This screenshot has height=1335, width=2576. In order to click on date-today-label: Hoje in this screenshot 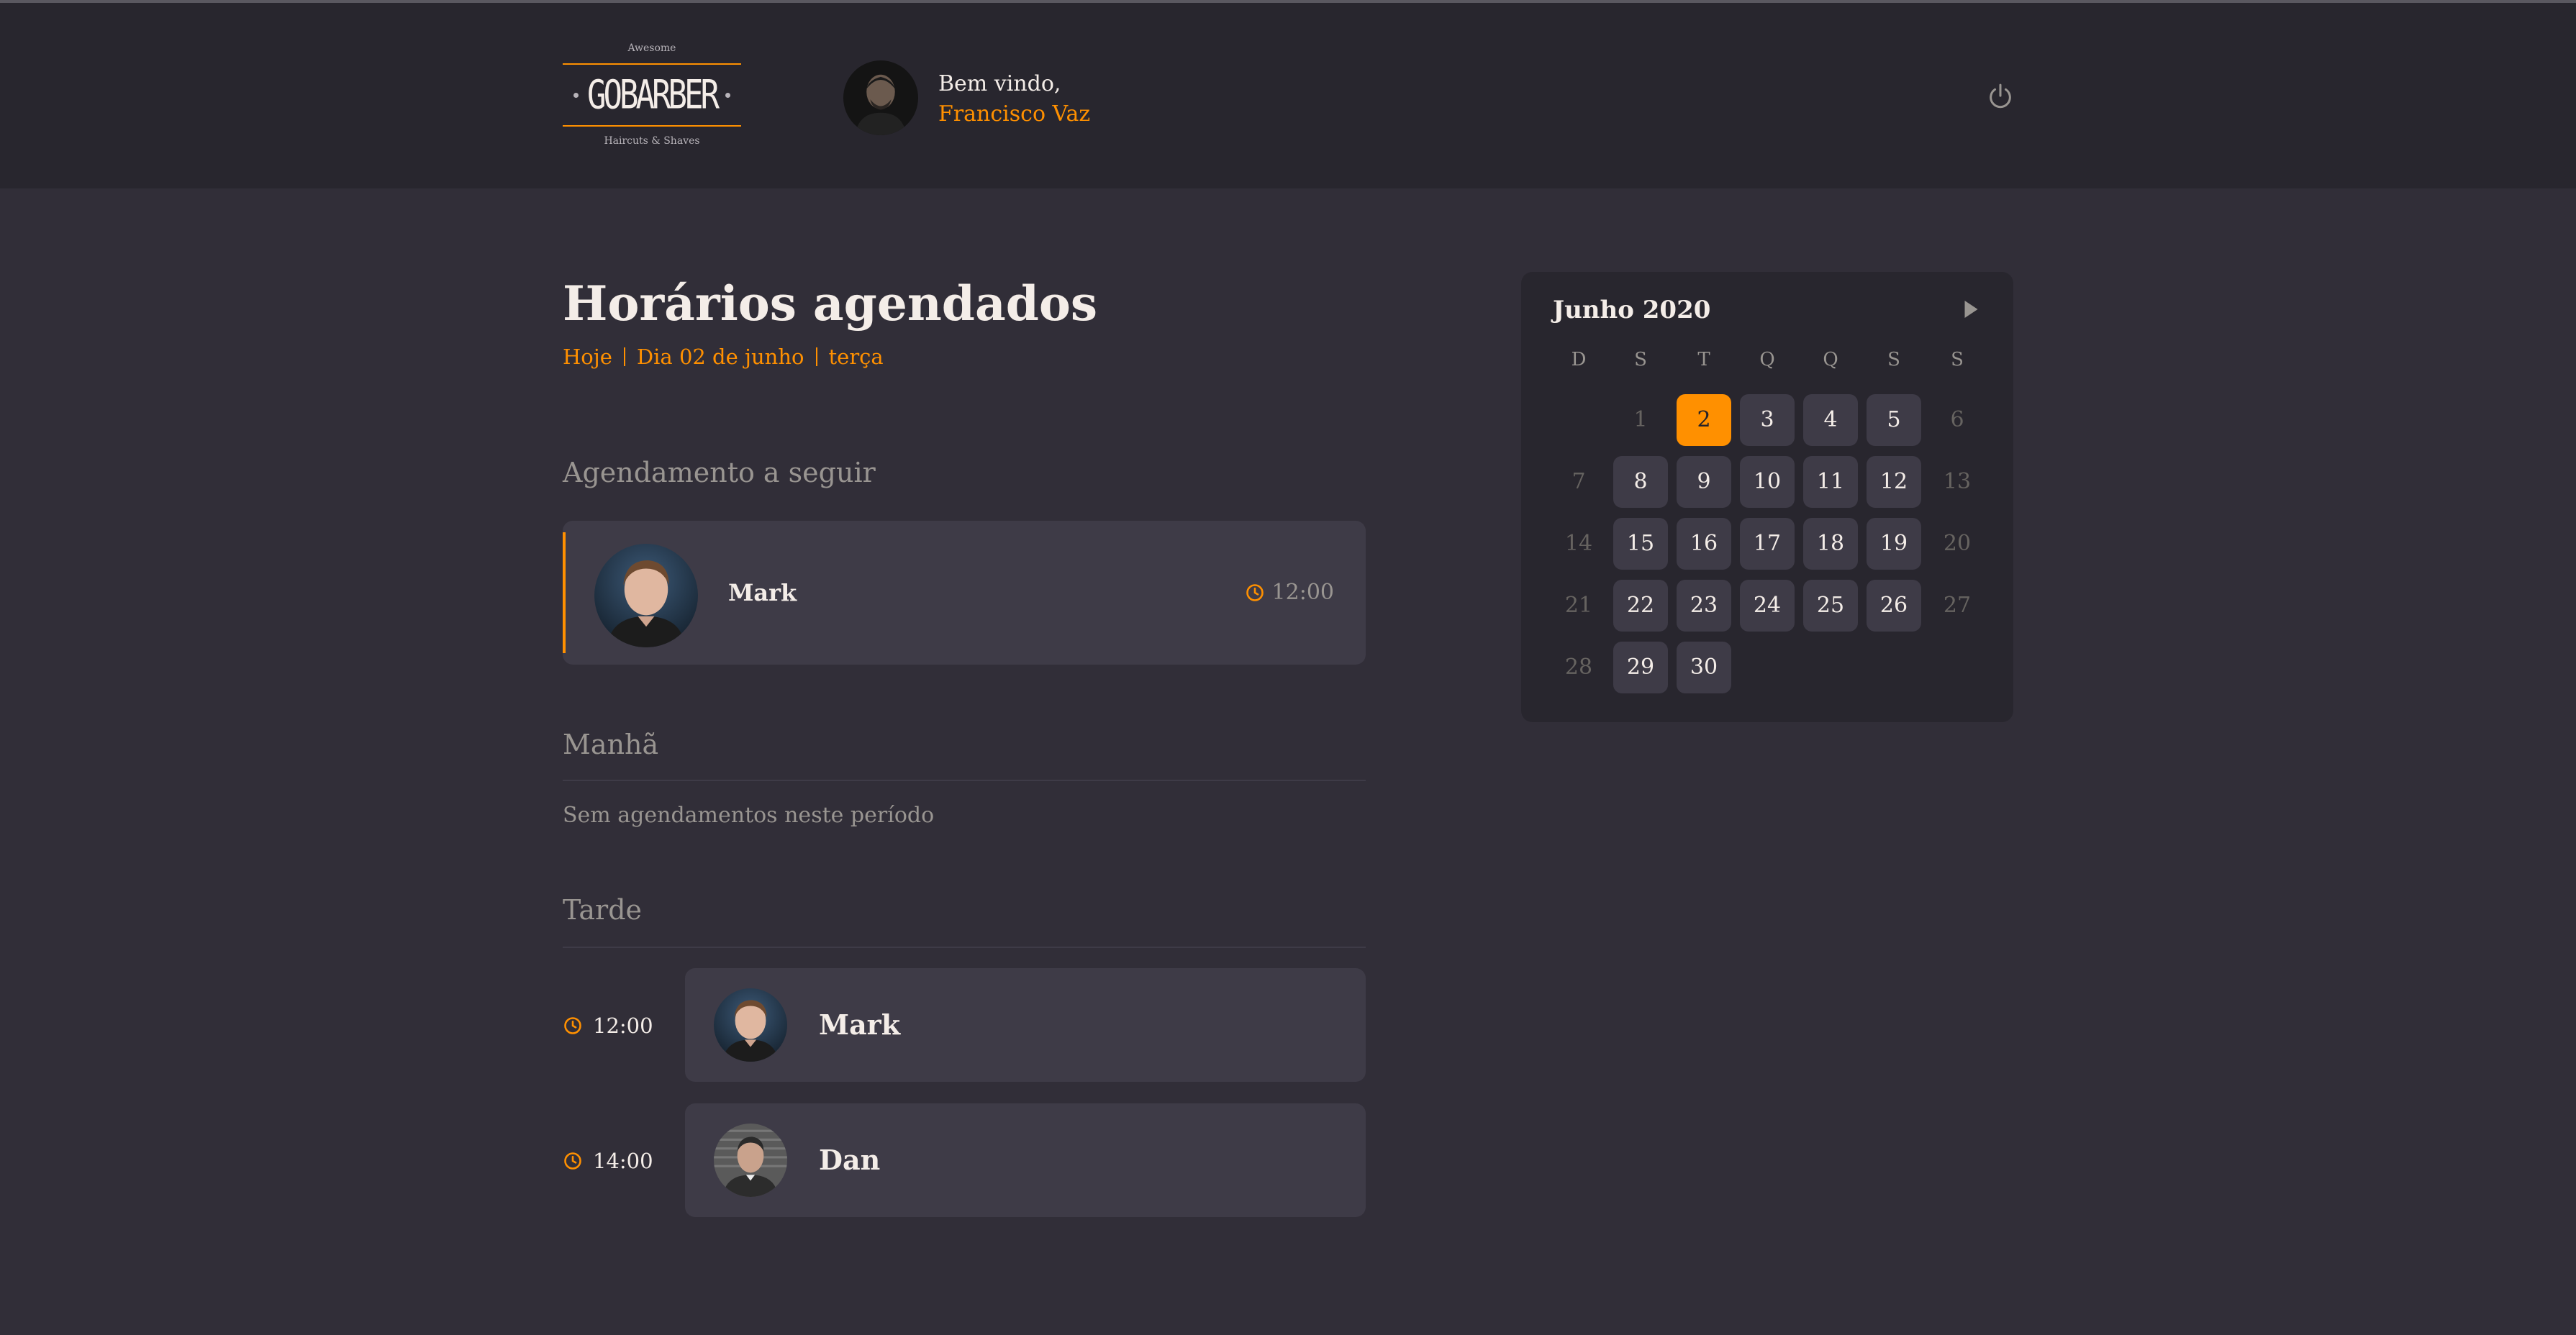, I will do `click(587, 357)`.